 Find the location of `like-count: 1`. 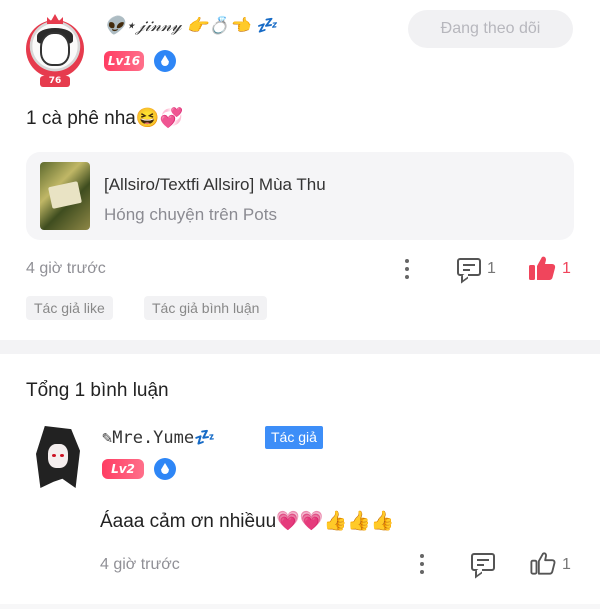

like-count: 1 is located at coordinates (566, 268).